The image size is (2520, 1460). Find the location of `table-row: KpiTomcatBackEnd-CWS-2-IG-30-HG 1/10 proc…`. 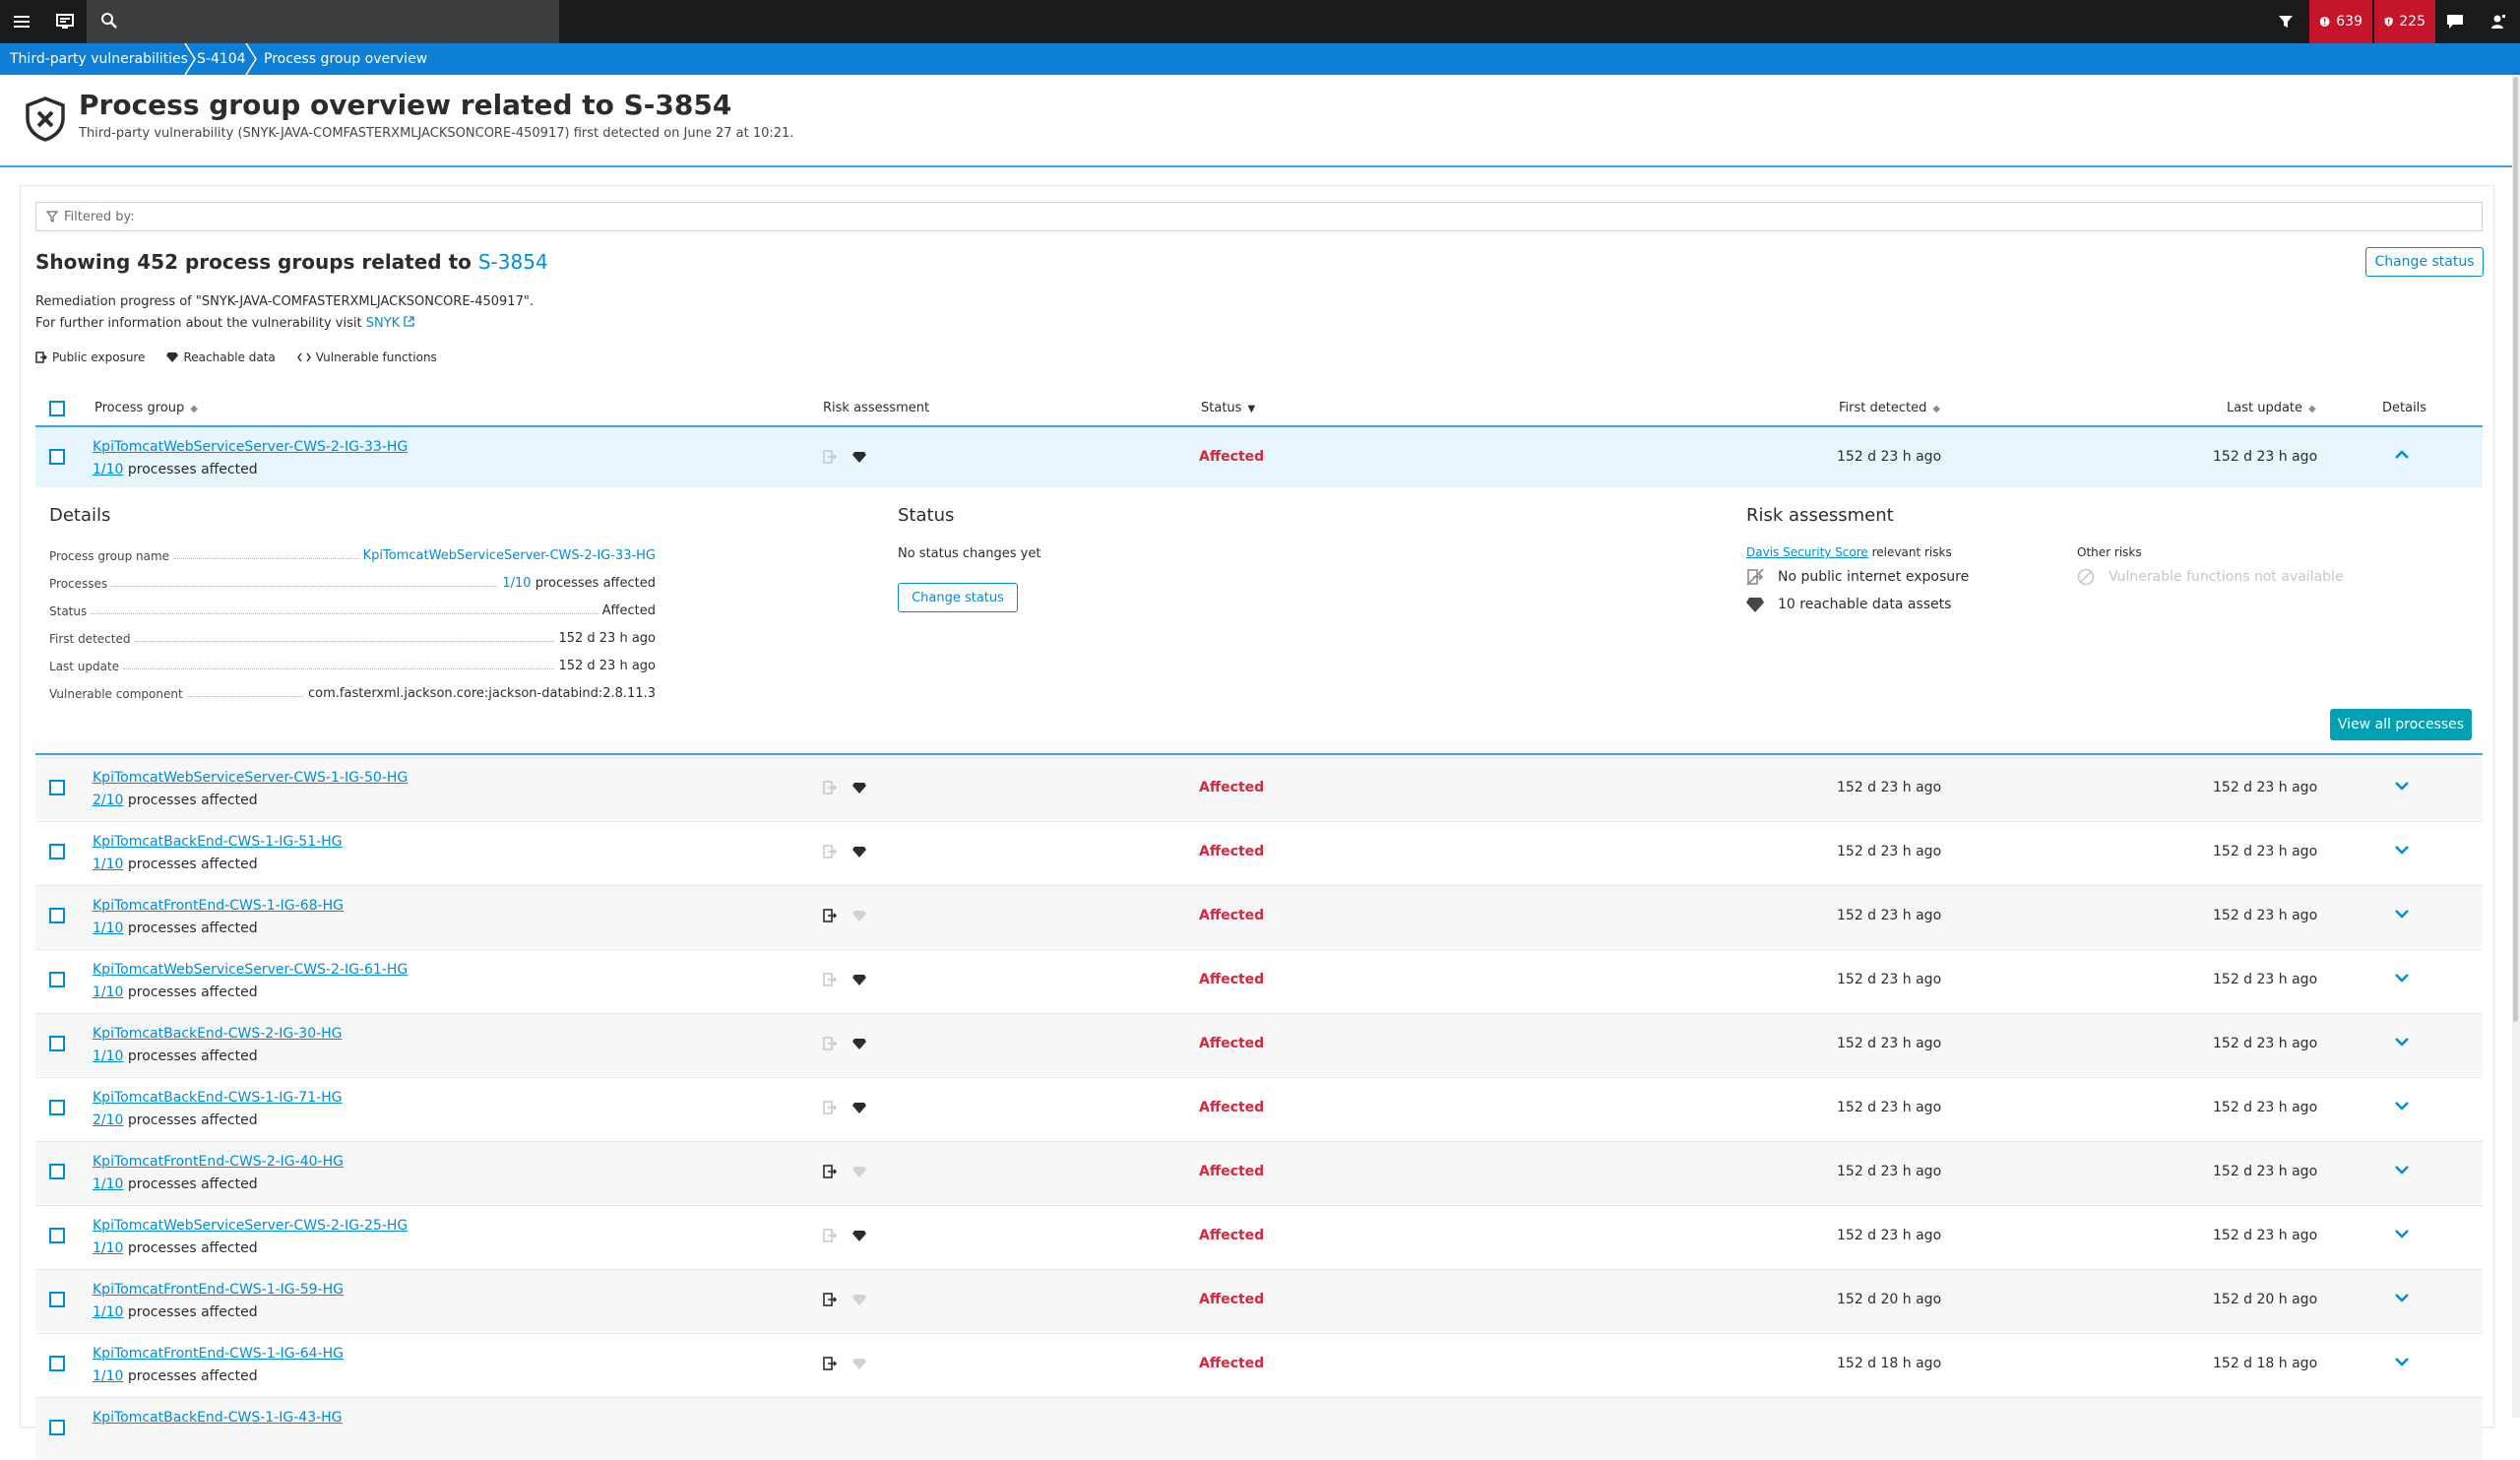

table-row: KpiTomcatBackEnd-CWS-2-IG-30-HG 1/10 proc… is located at coordinates (1259, 1044).